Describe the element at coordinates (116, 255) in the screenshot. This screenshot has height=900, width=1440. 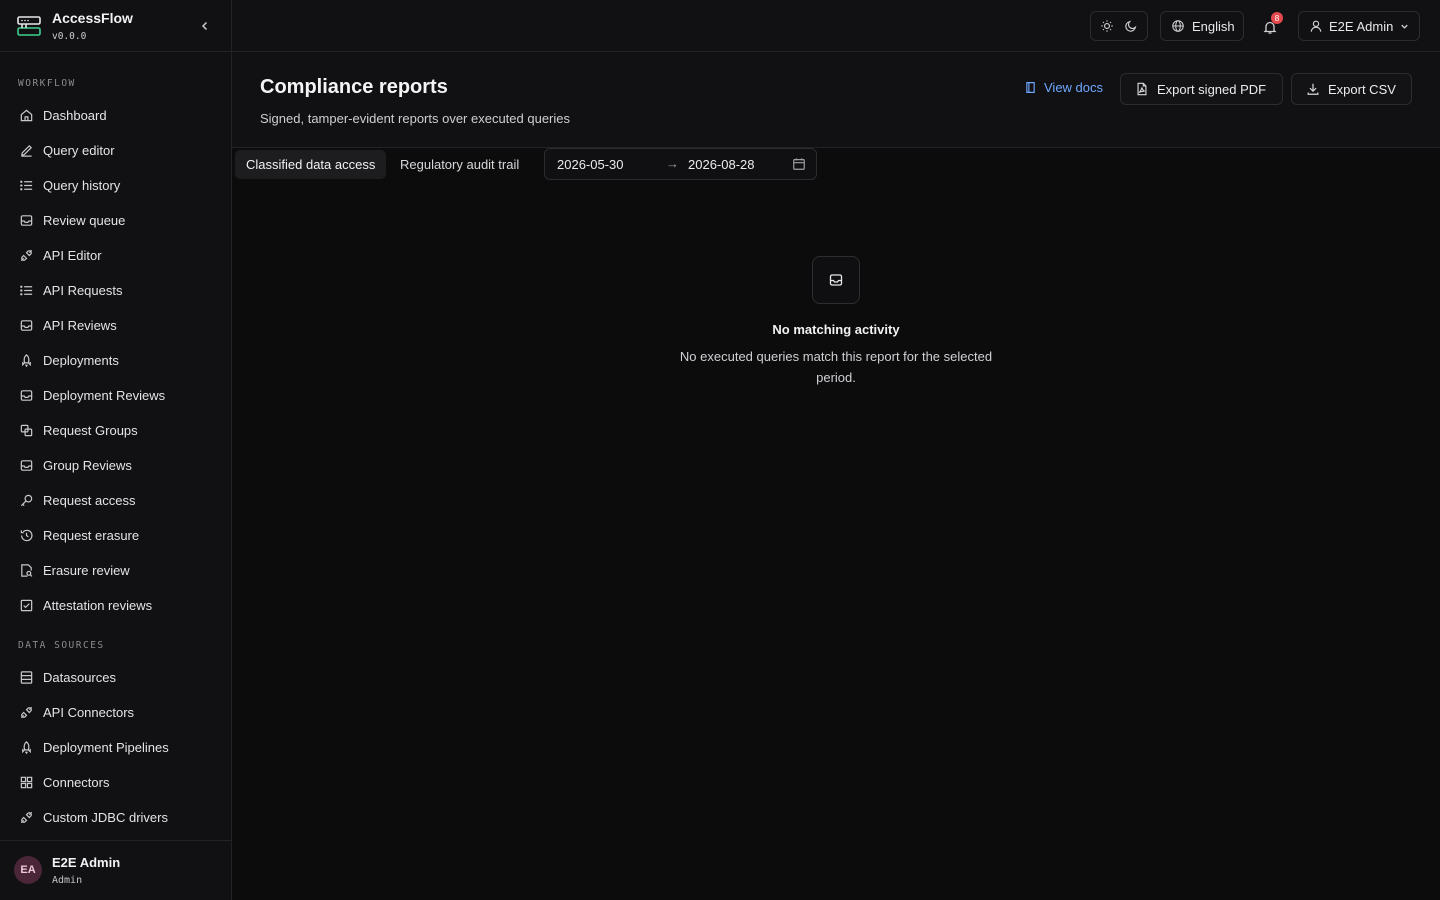
I see `sidebar-item-api-editor: API Editor` at that location.